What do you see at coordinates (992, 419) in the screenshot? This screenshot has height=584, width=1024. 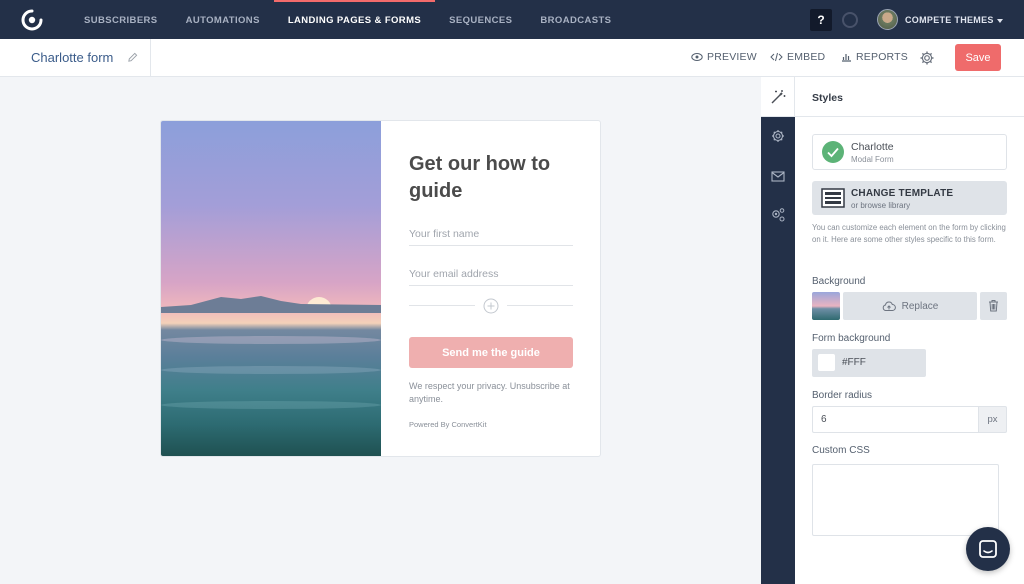 I see `border-radius-unit: px` at bounding box center [992, 419].